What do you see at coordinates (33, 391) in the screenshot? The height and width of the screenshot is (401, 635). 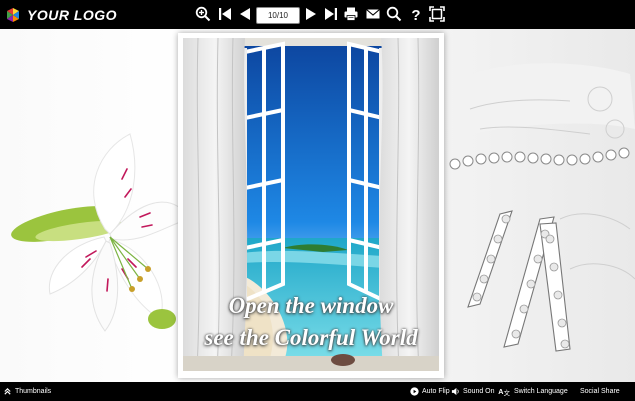 I see `thumbnails-label: Thumbnails` at bounding box center [33, 391].